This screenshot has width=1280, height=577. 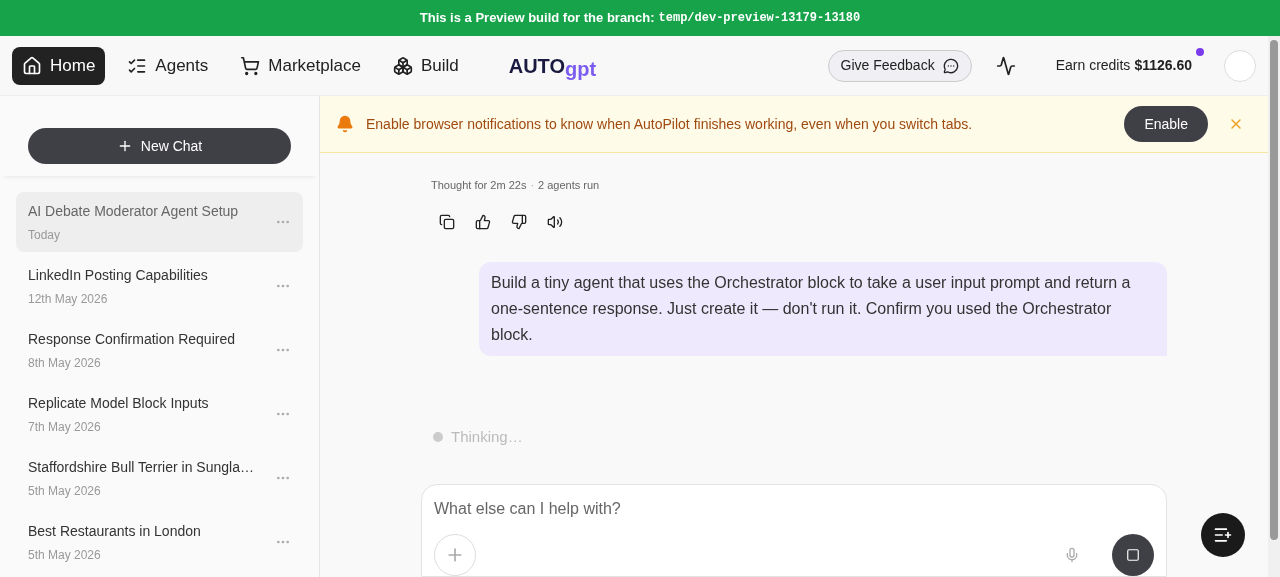 I want to click on copy-icon, so click(x=447, y=221).